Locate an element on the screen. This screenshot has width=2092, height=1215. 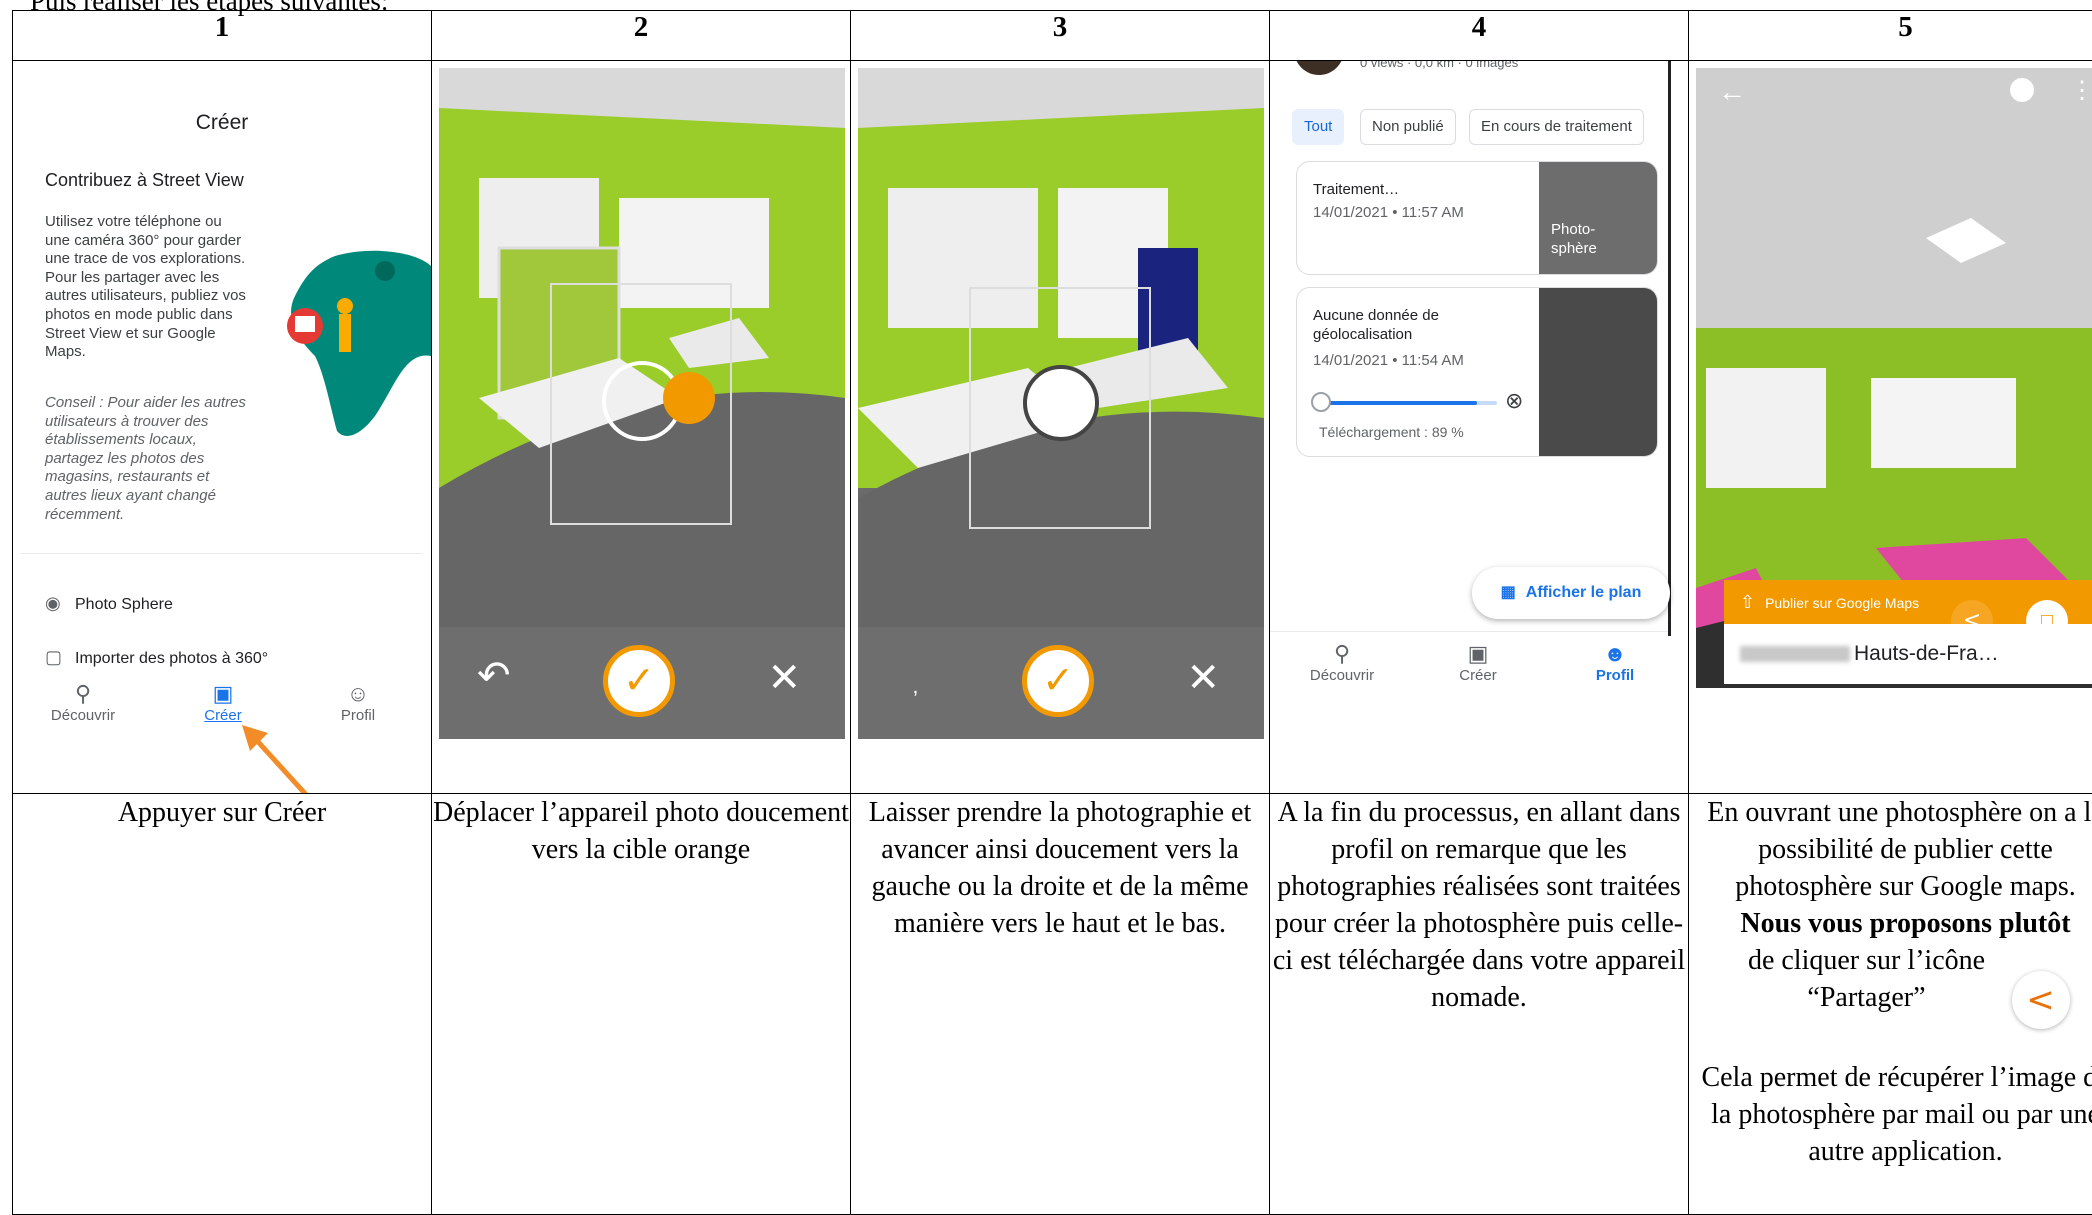
world-map-illustration is located at coordinates (353, 341).